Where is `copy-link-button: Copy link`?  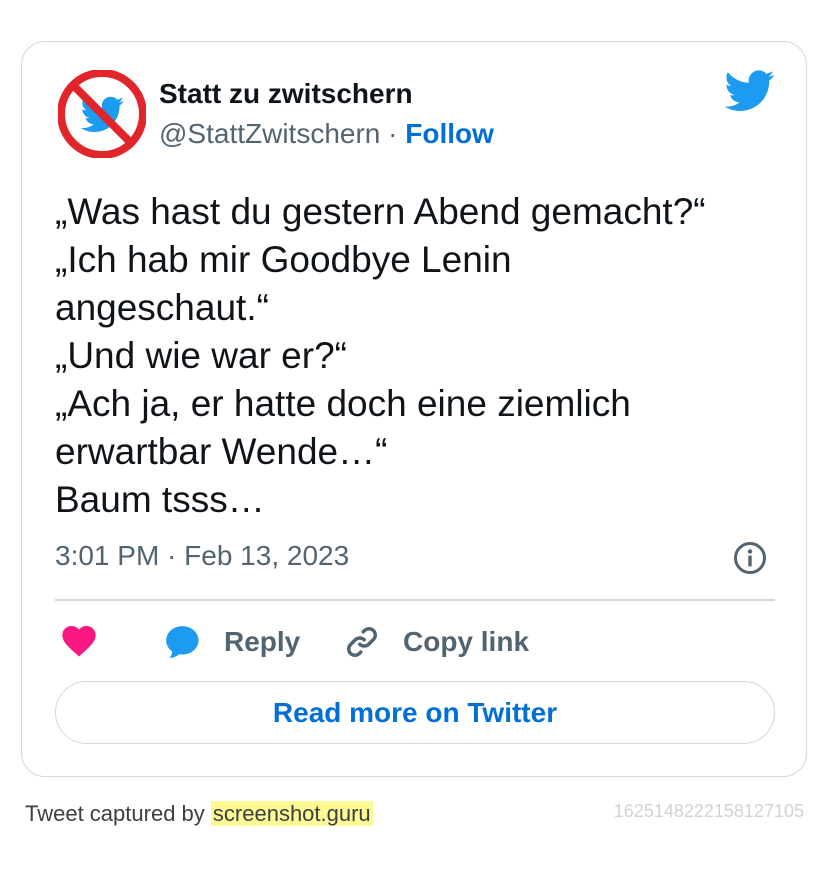
copy-link-button: Copy link is located at coordinates (436, 642).